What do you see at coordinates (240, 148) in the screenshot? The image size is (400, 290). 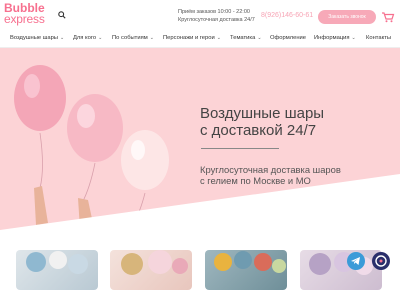 I see `hero-divider` at bounding box center [240, 148].